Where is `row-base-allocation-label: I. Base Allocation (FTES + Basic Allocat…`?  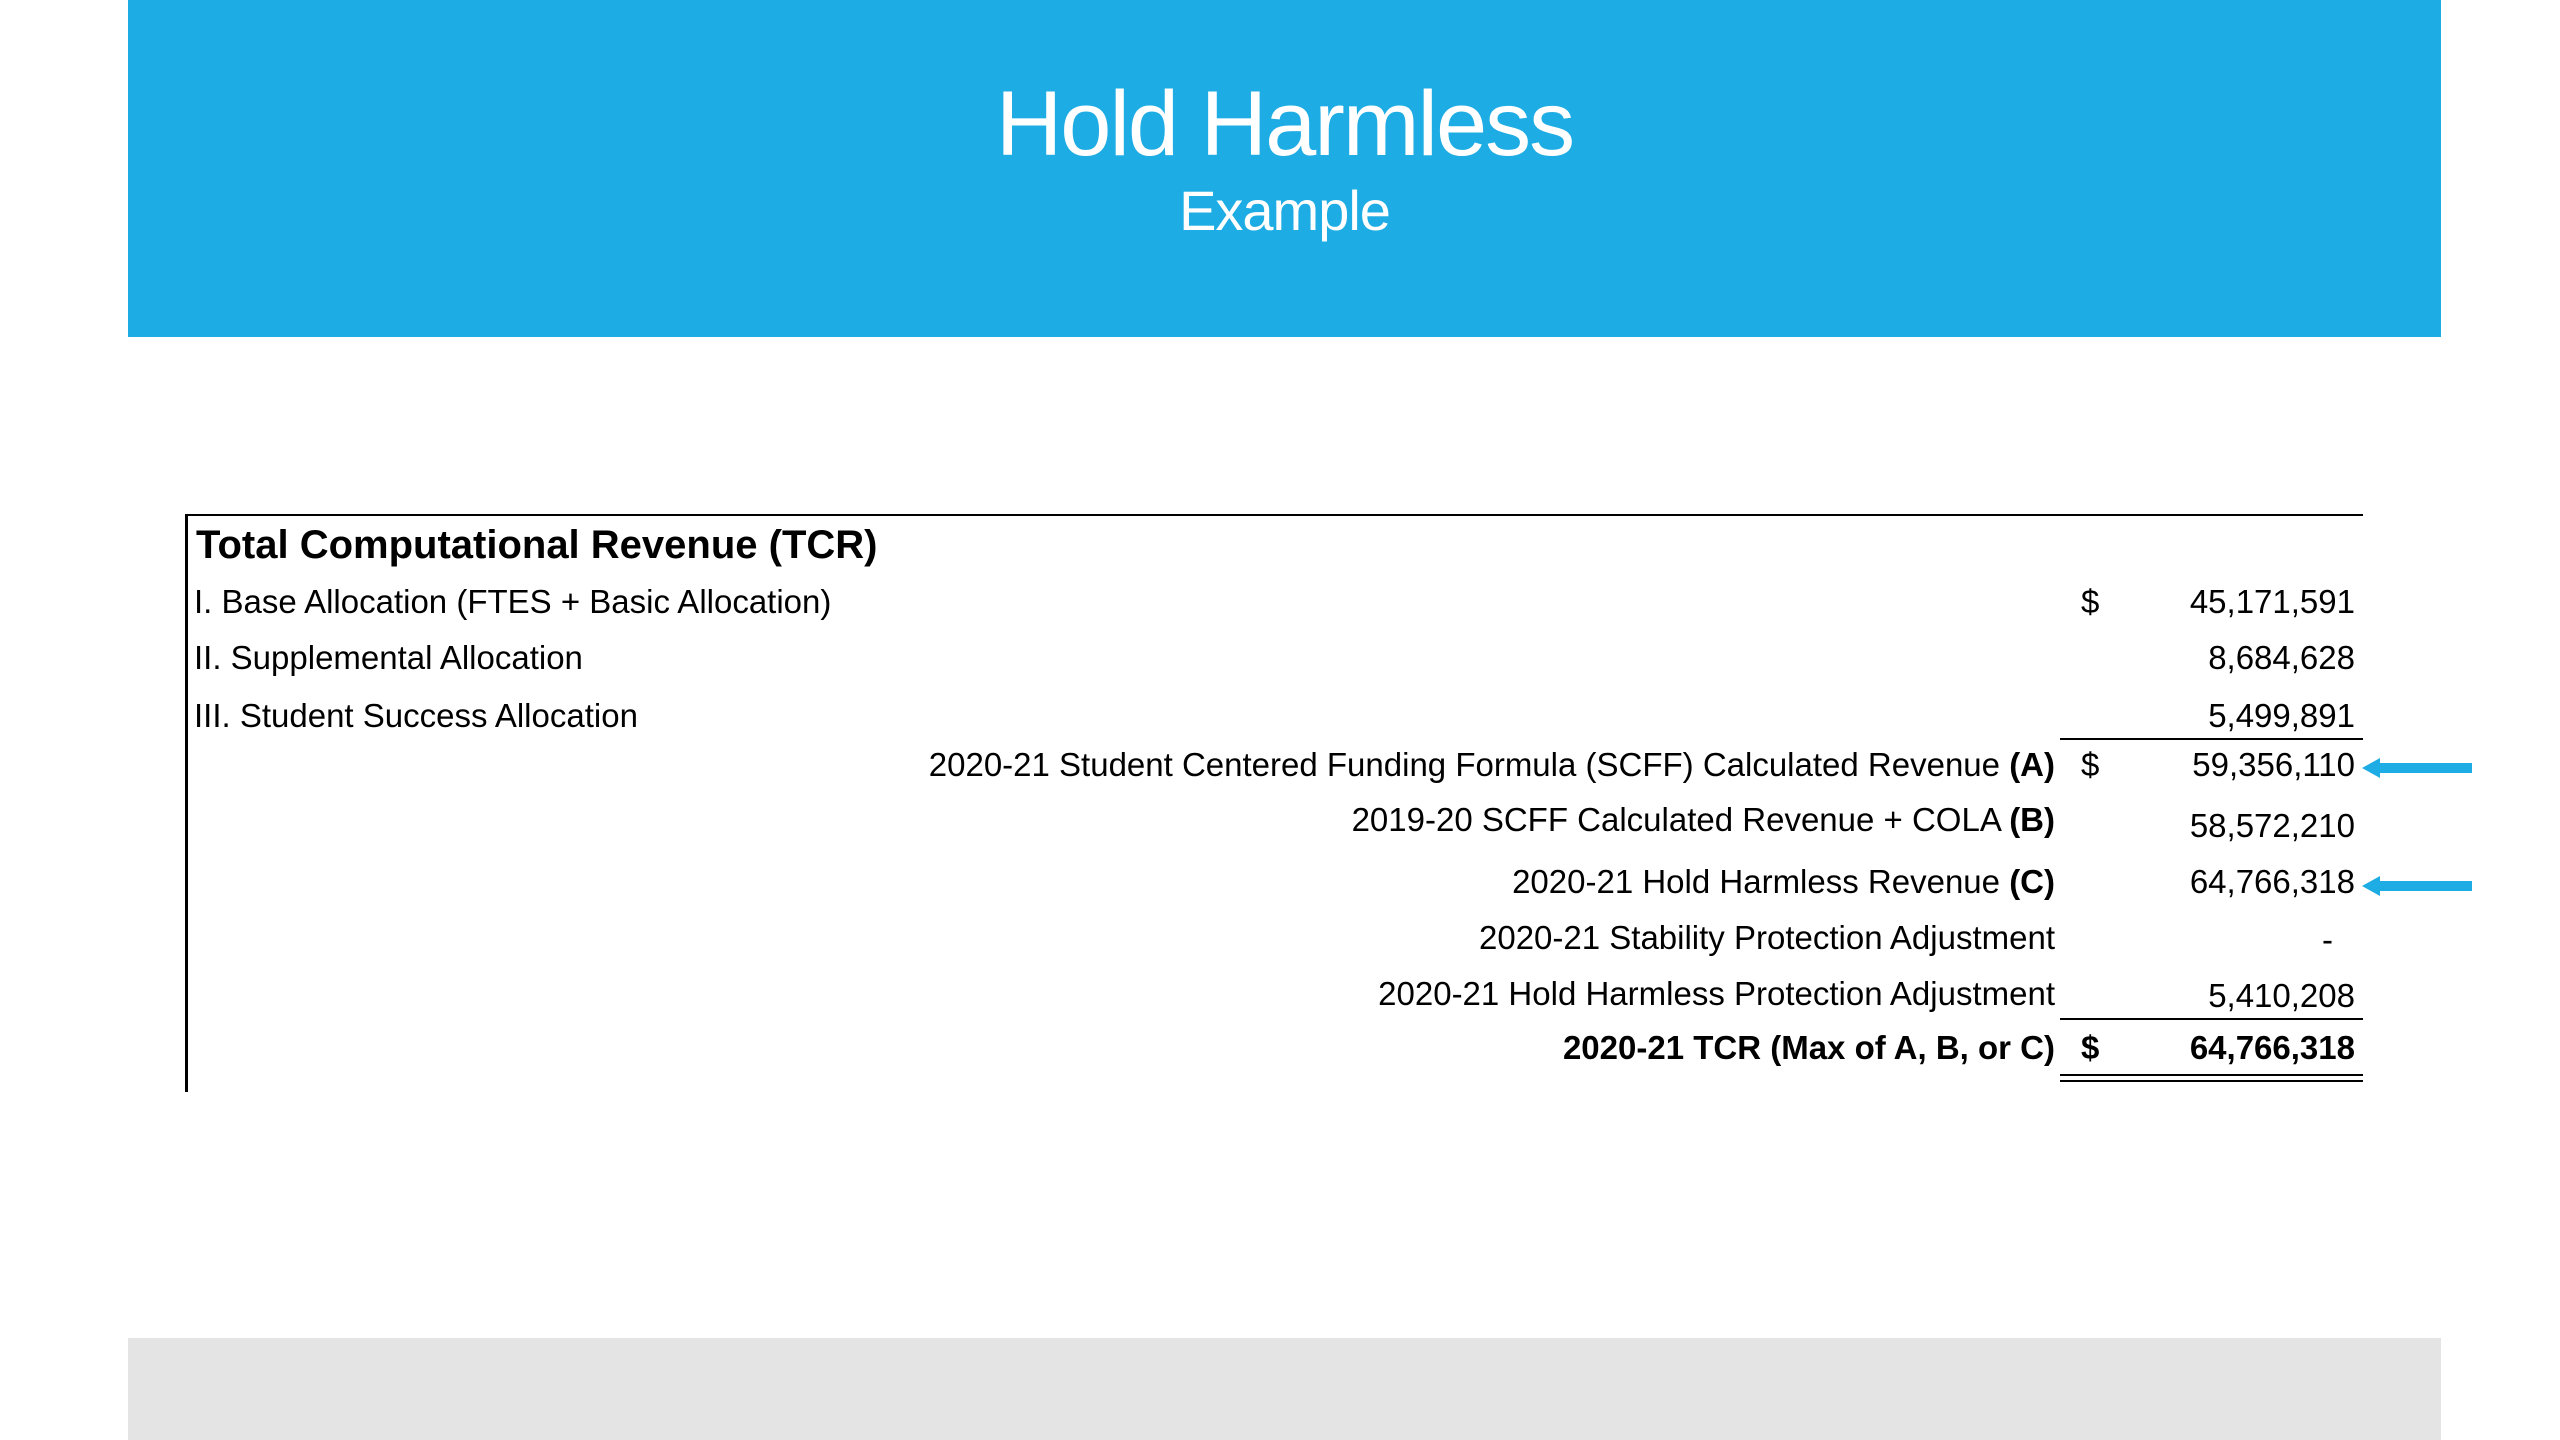 row-base-allocation-label: I. Base Allocation (FTES + Basic Allocat… is located at coordinates (513, 601).